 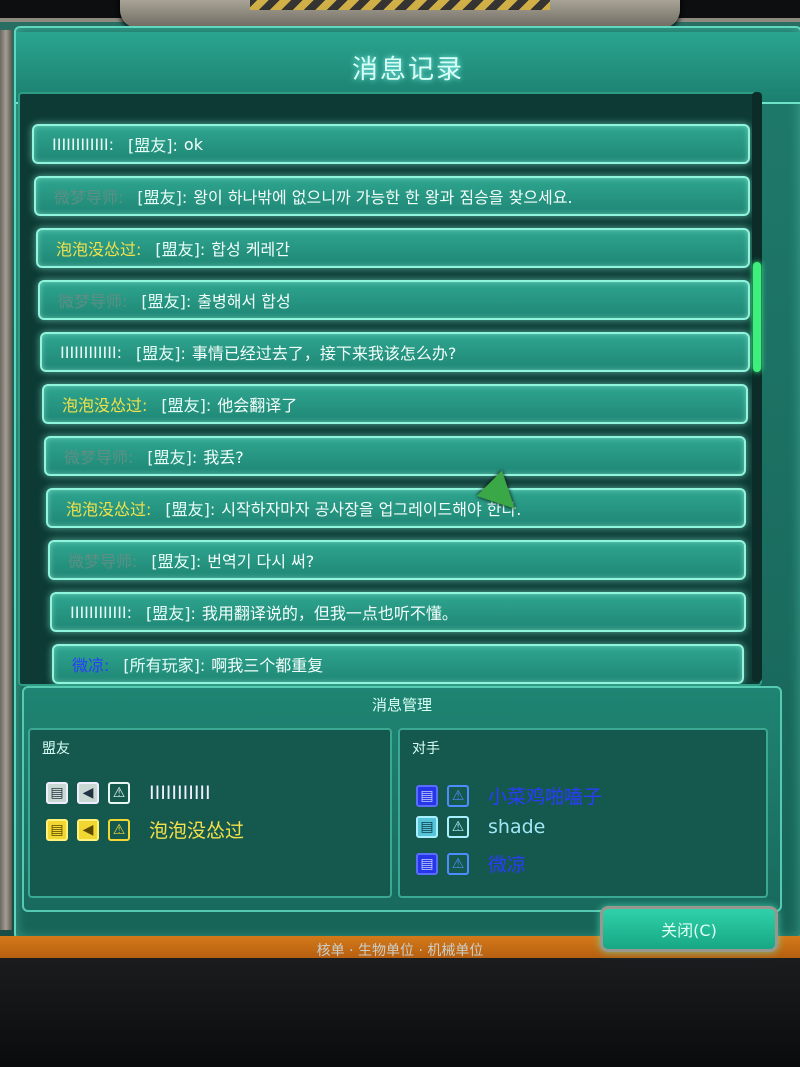 What do you see at coordinates (400, 5) in the screenshot?
I see `hazard-stripe` at bounding box center [400, 5].